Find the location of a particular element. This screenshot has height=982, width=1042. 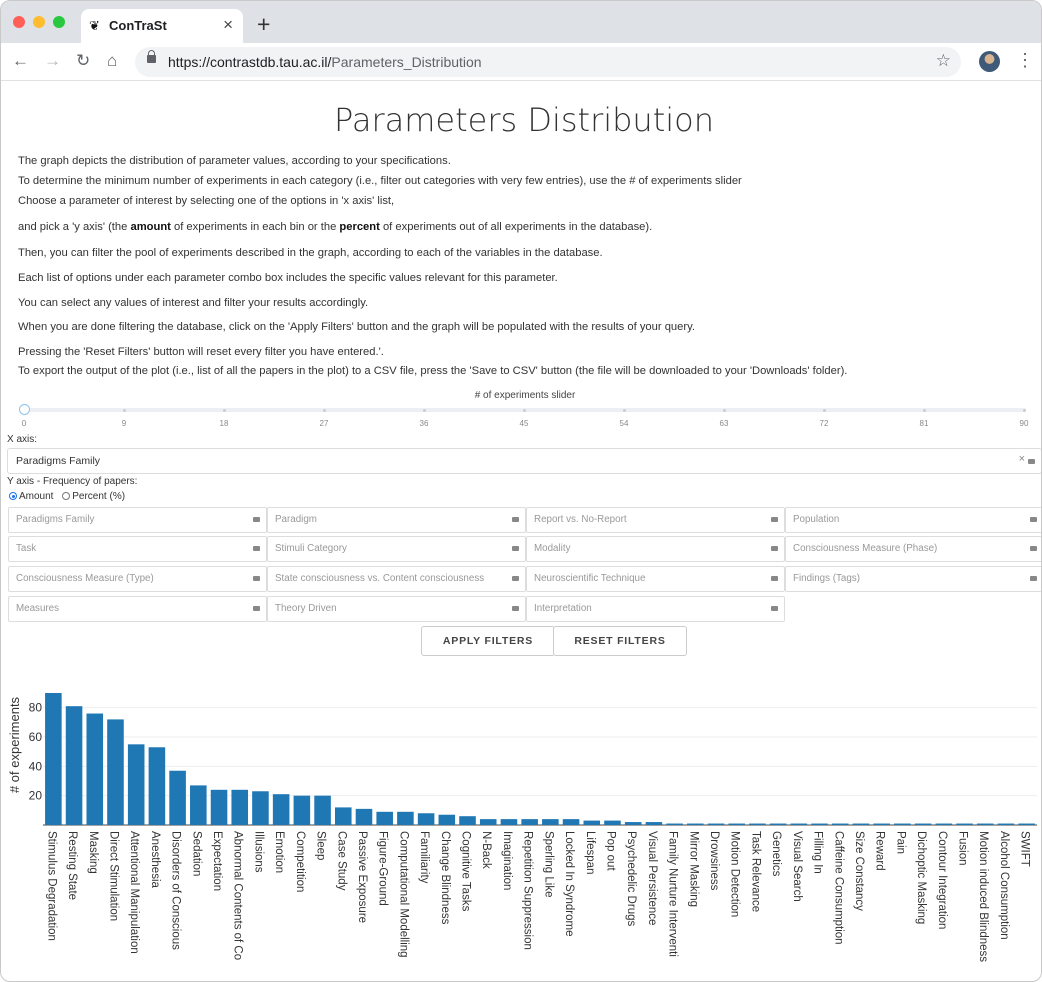

apply-filters-button: APPLY FILTERS is located at coordinates (488, 641).